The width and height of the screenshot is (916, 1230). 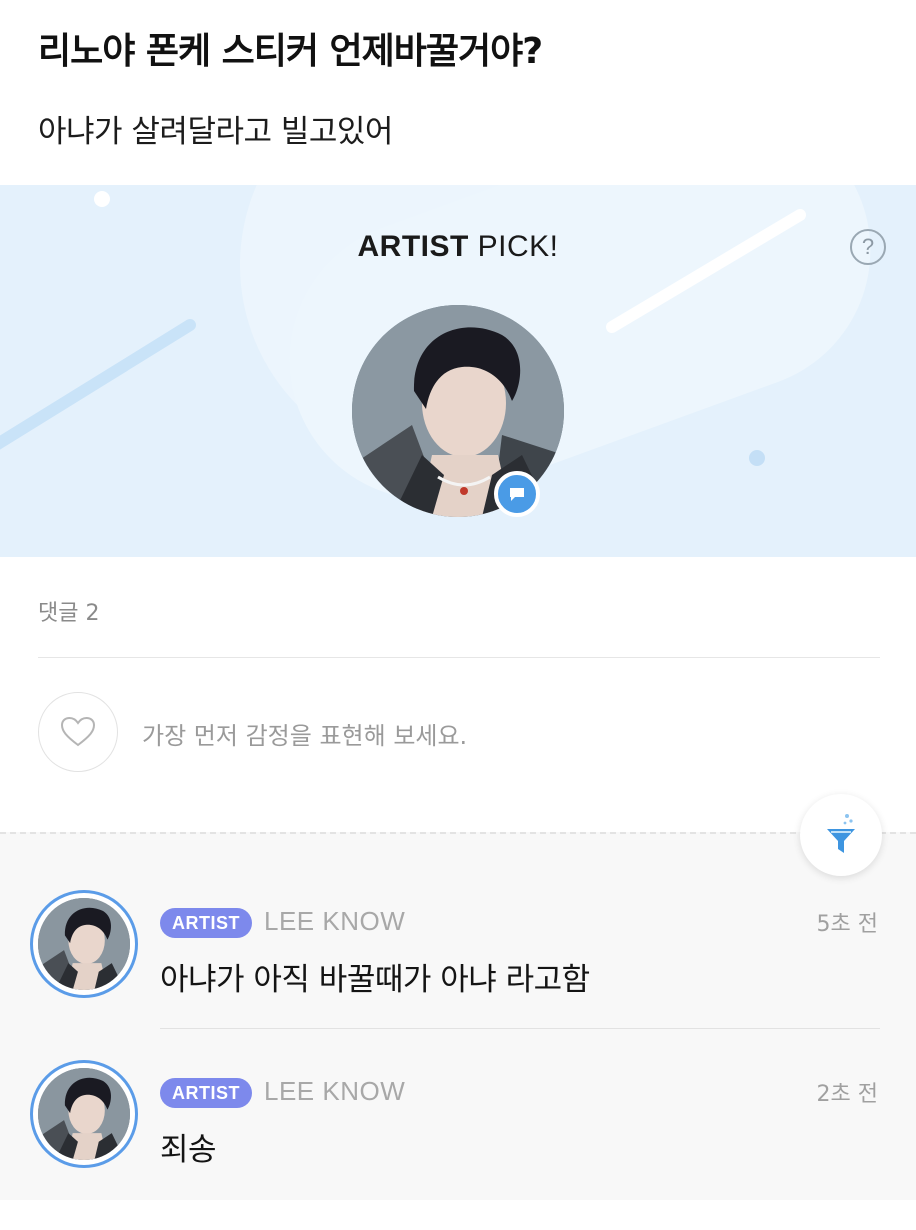 I want to click on comment-divider, so click(x=520, y=1028).